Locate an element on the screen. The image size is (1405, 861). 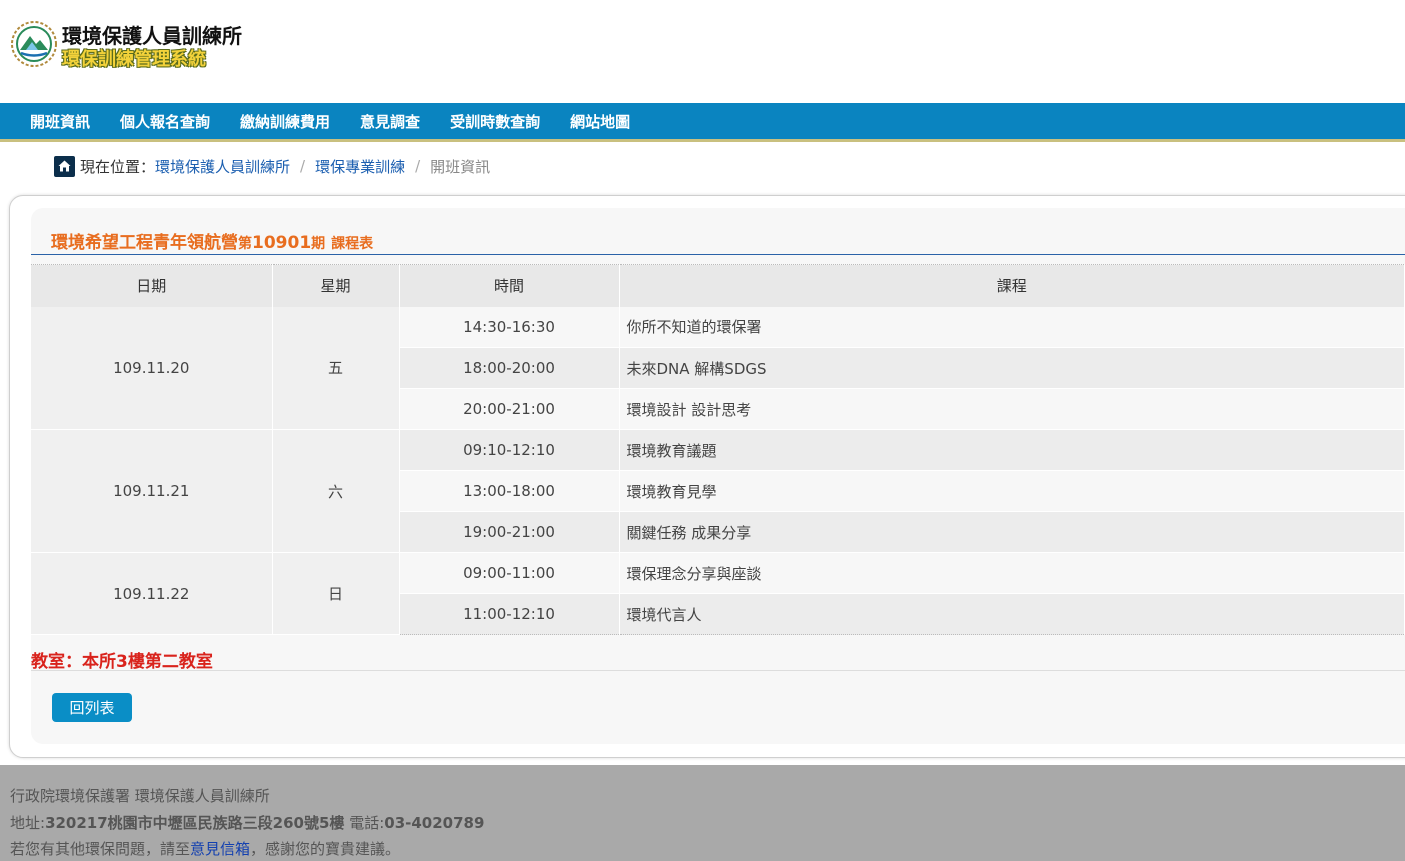
footer-feedback-prefix: 若您有其他環保問題，請至 is located at coordinates (100, 849).